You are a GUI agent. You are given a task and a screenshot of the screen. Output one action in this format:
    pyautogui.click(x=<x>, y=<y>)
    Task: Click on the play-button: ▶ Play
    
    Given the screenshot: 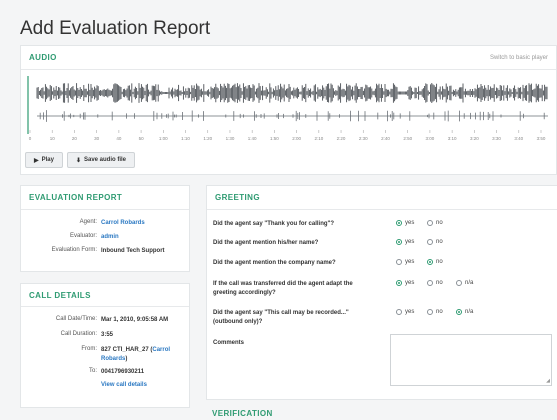 What is the action you would take?
    pyautogui.click(x=44, y=160)
    